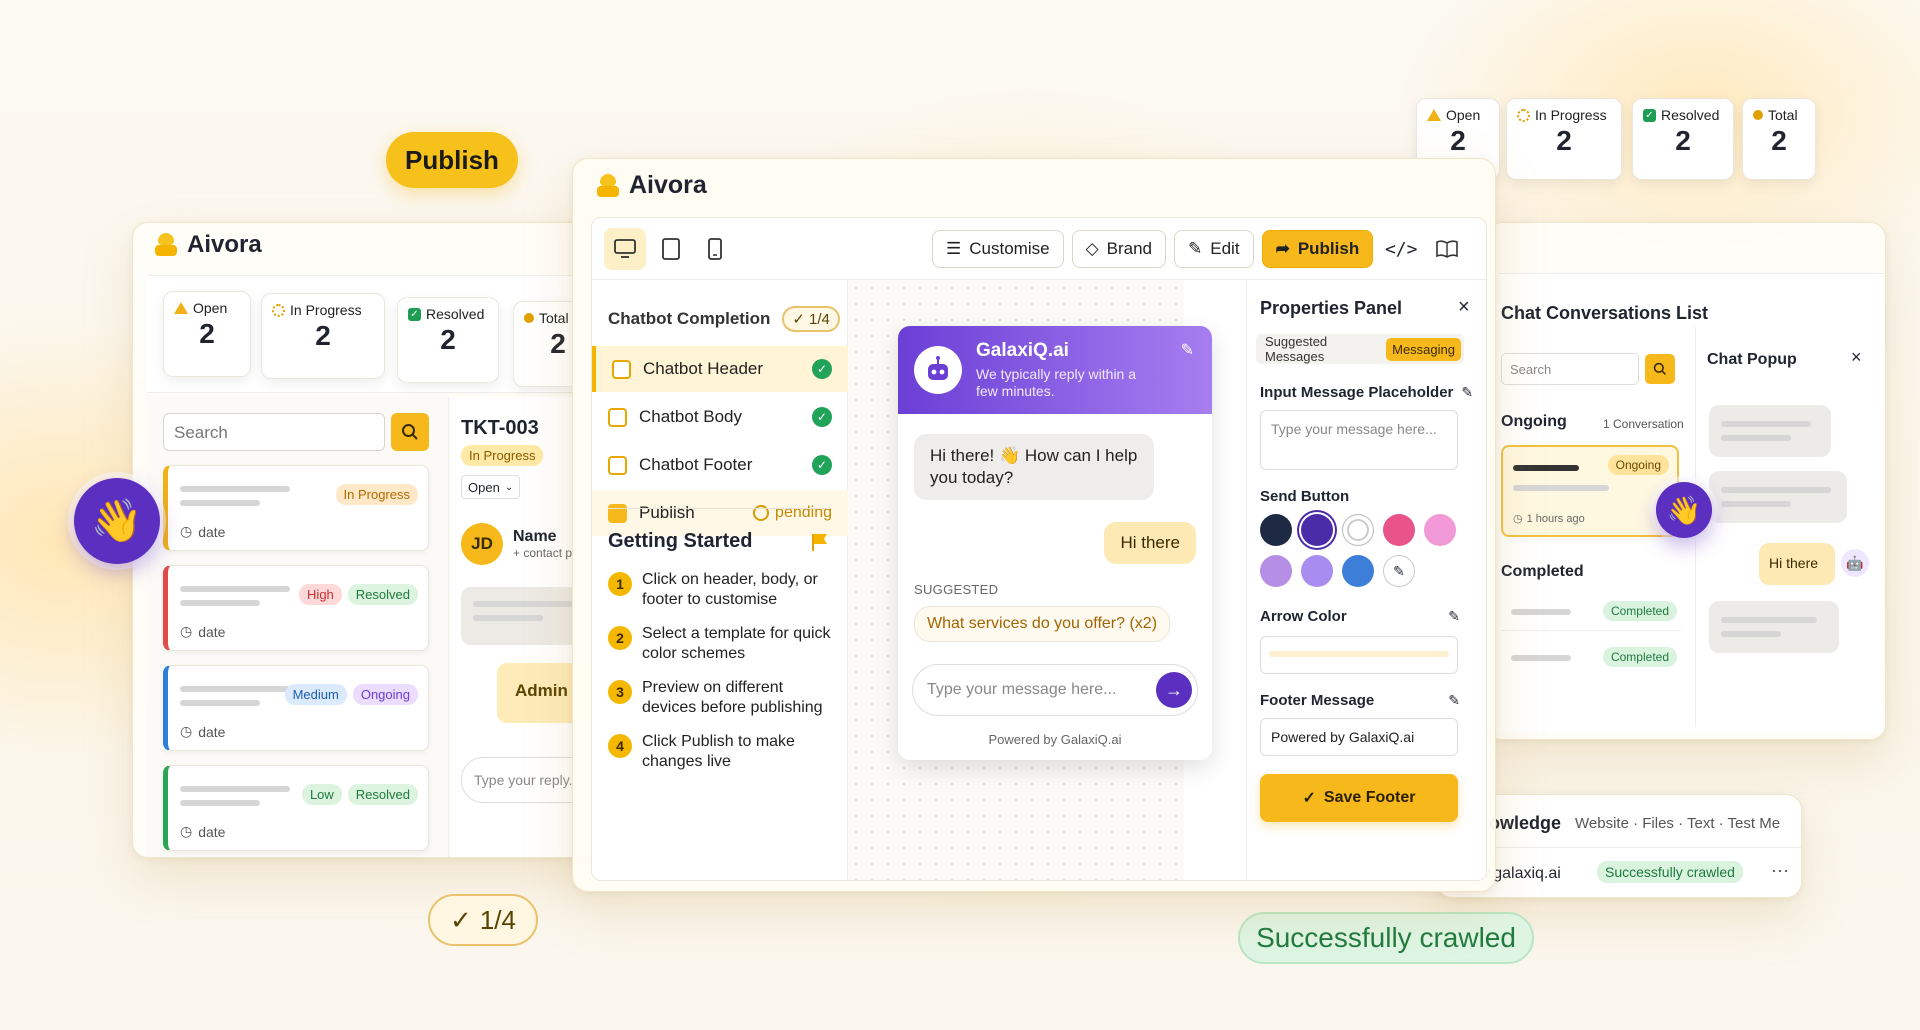 The image size is (1920, 1030). I want to click on edit-header-icon: ✎, so click(1187, 350).